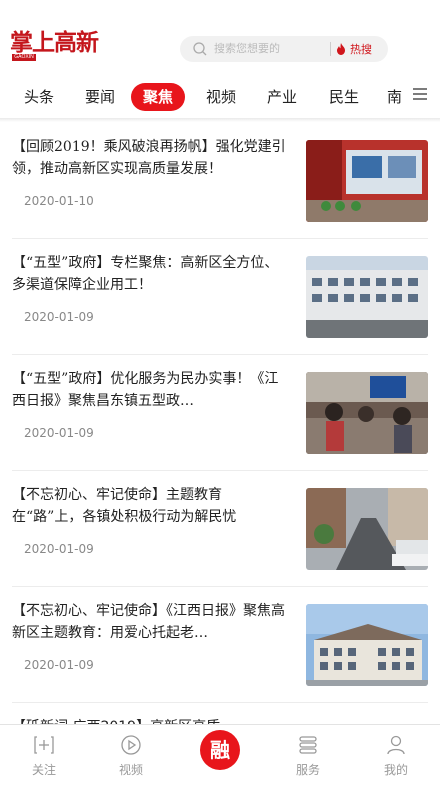  I want to click on category-tabs: 头条 要闻 聚焦 视频 产业 民生 南, so click(220, 99).